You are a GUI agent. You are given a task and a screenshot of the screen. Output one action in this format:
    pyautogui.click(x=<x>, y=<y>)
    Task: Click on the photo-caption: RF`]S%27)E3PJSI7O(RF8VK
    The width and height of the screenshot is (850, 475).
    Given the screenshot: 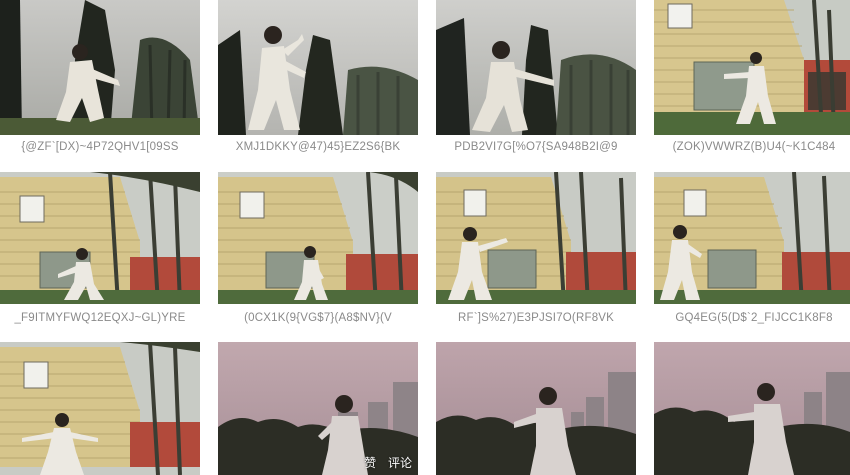 What is the action you would take?
    pyautogui.click(x=536, y=318)
    